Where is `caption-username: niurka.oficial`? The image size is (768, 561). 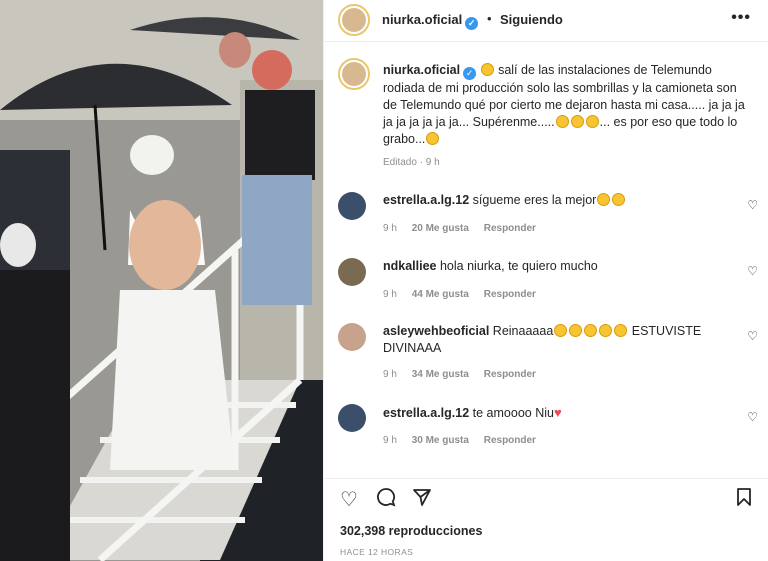 caption-username: niurka.oficial is located at coordinates (421, 70).